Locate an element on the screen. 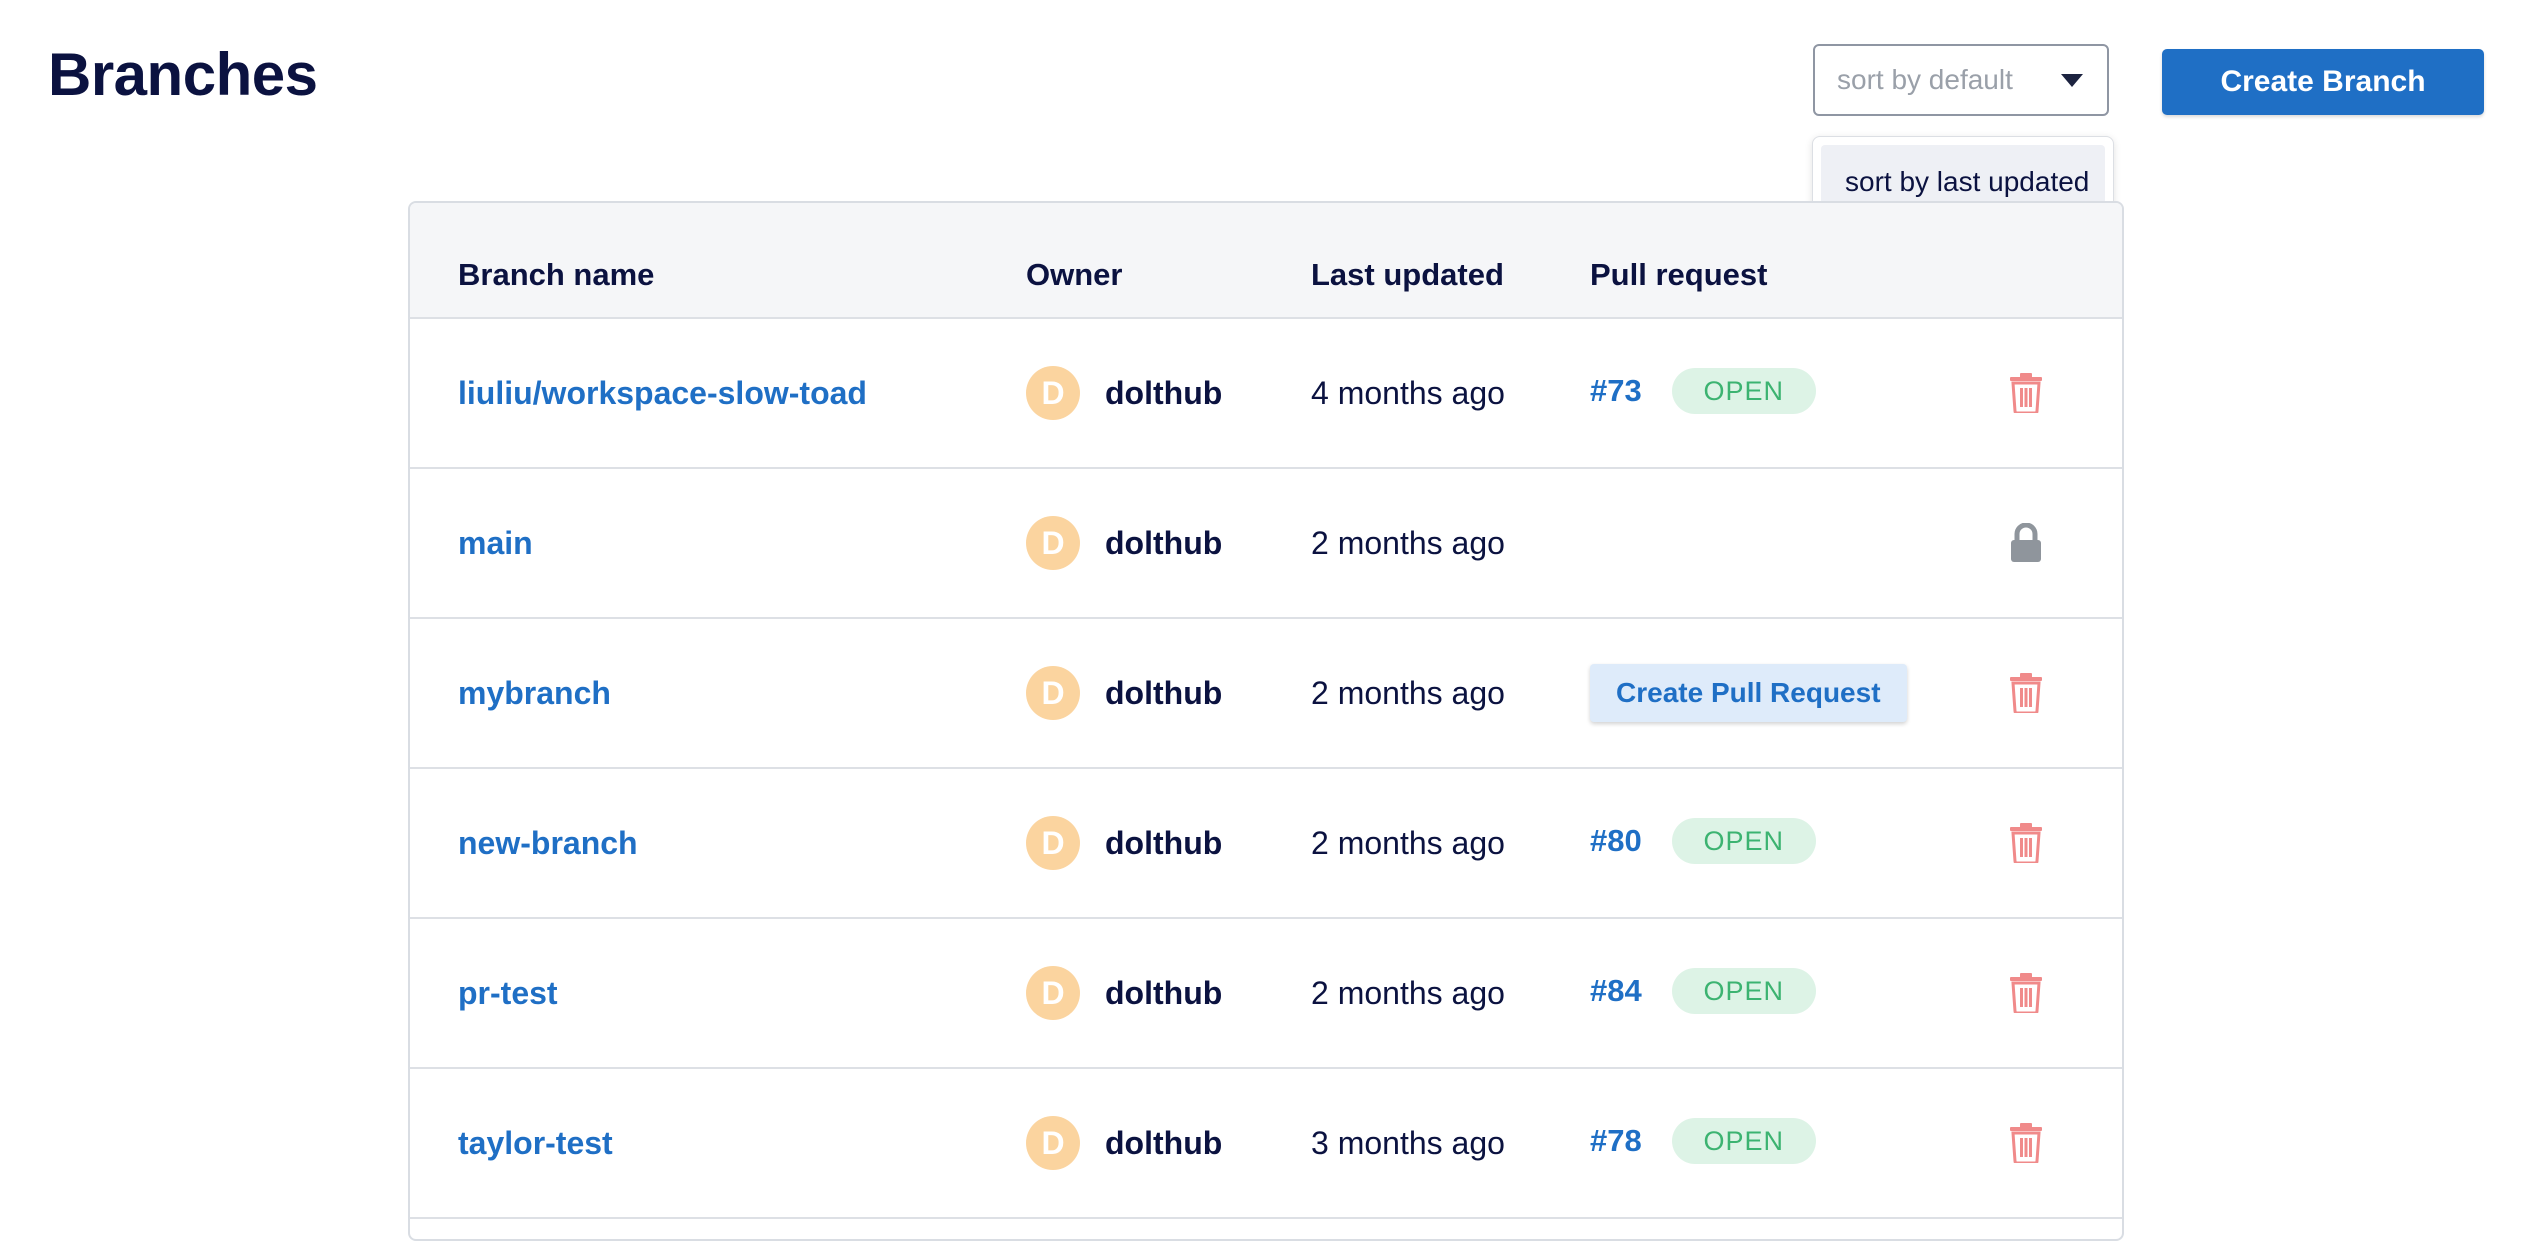  table-row: main Ddolthub 2 months ago is located at coordinates (1266, 544).